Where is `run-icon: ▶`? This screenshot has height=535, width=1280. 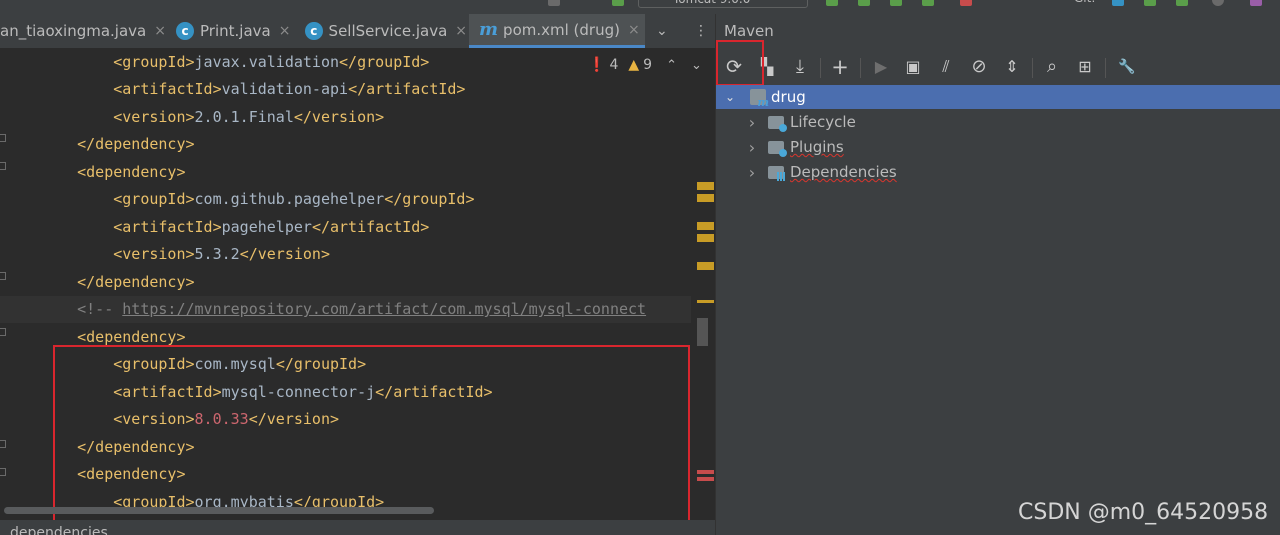
run-icon: ▶ is located at coordinates (881, 67).